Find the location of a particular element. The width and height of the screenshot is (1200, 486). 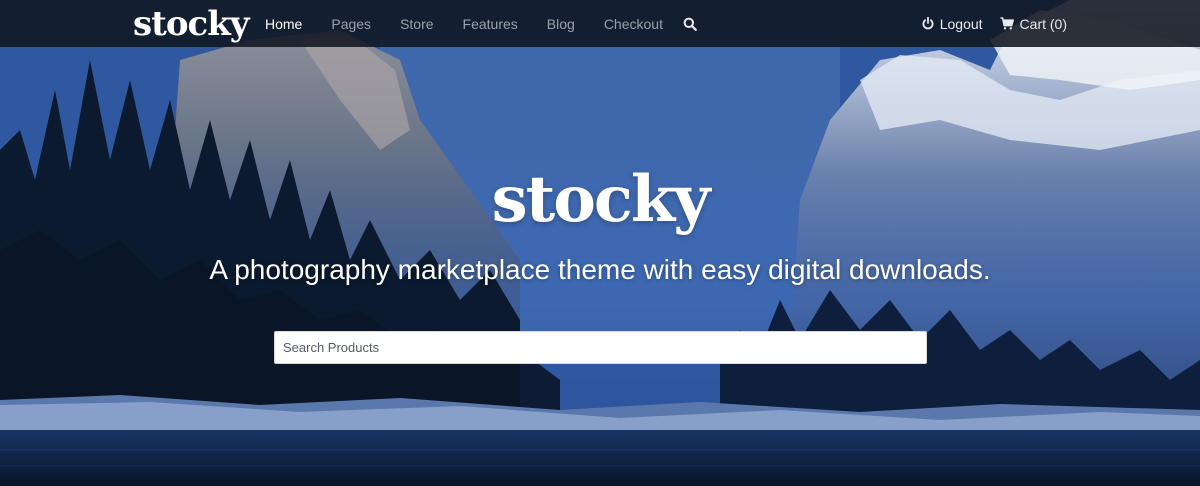

cart-link: Cart (0) is located at coordinates (1033, 24).